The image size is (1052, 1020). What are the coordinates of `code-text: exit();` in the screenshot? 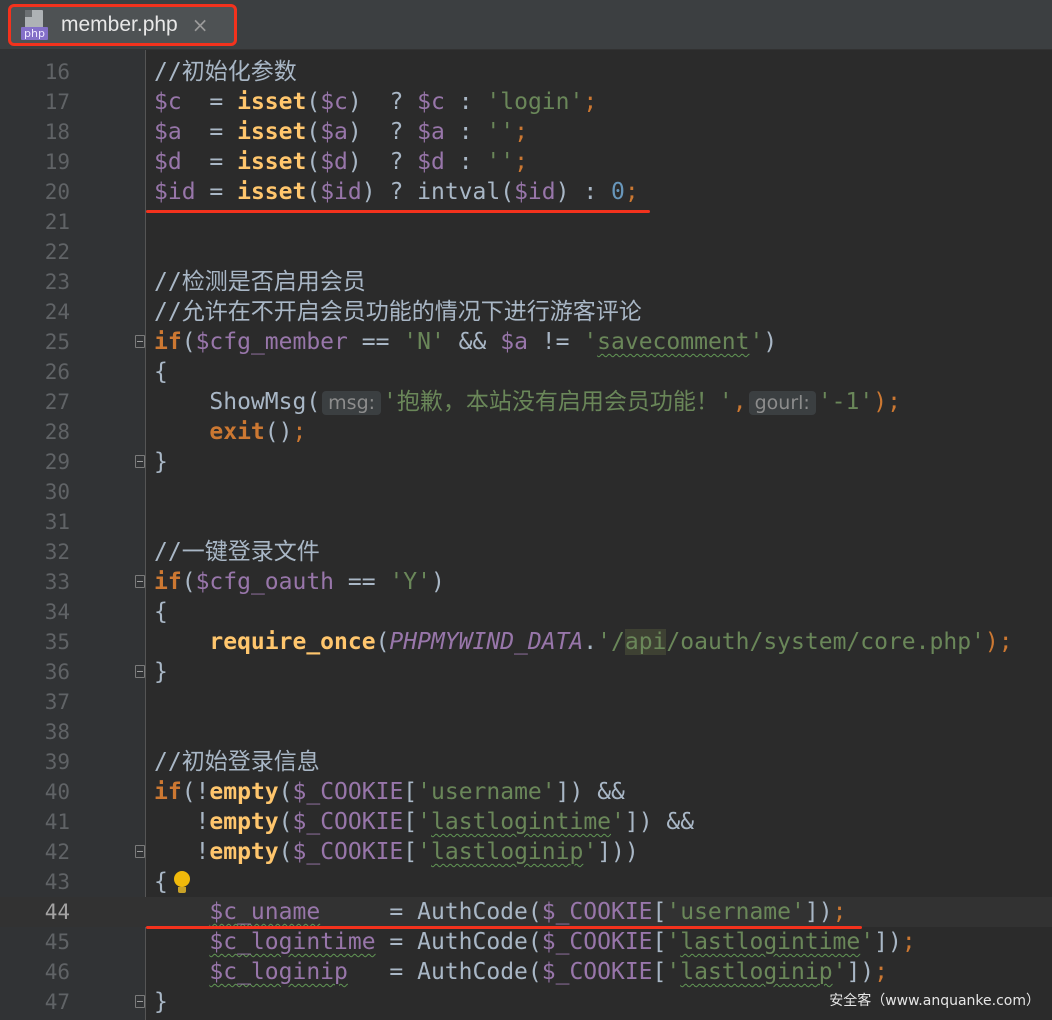 It's located at (230, 432).